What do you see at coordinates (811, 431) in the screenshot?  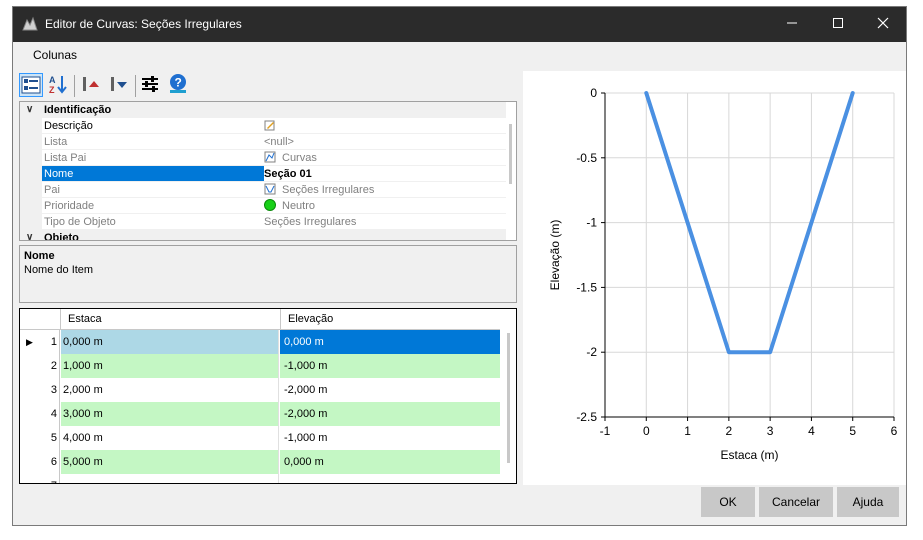 I see `x-tick-label: 4` at bounding box center [811, 431].